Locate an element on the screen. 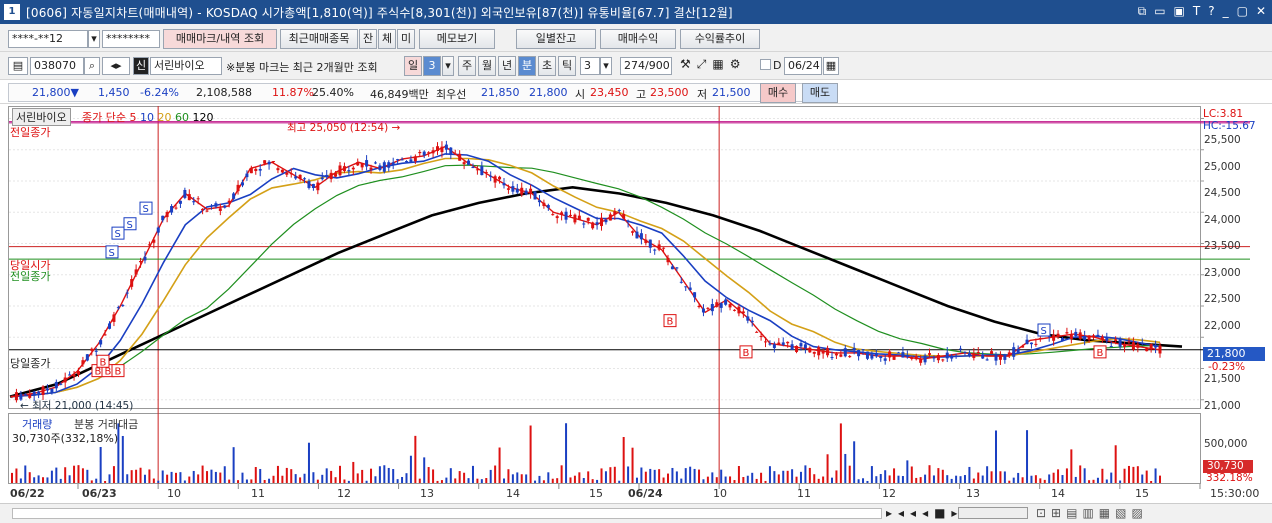 The height and width of the screenshot is (523, 1272). count-field: 274/900 is located at coordinates (646, 66).